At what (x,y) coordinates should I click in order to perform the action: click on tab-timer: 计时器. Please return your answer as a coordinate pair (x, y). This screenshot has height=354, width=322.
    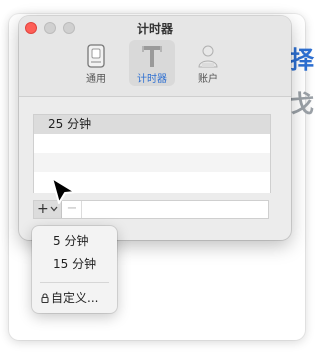
    Looking at the image, I should click on (152, 63).